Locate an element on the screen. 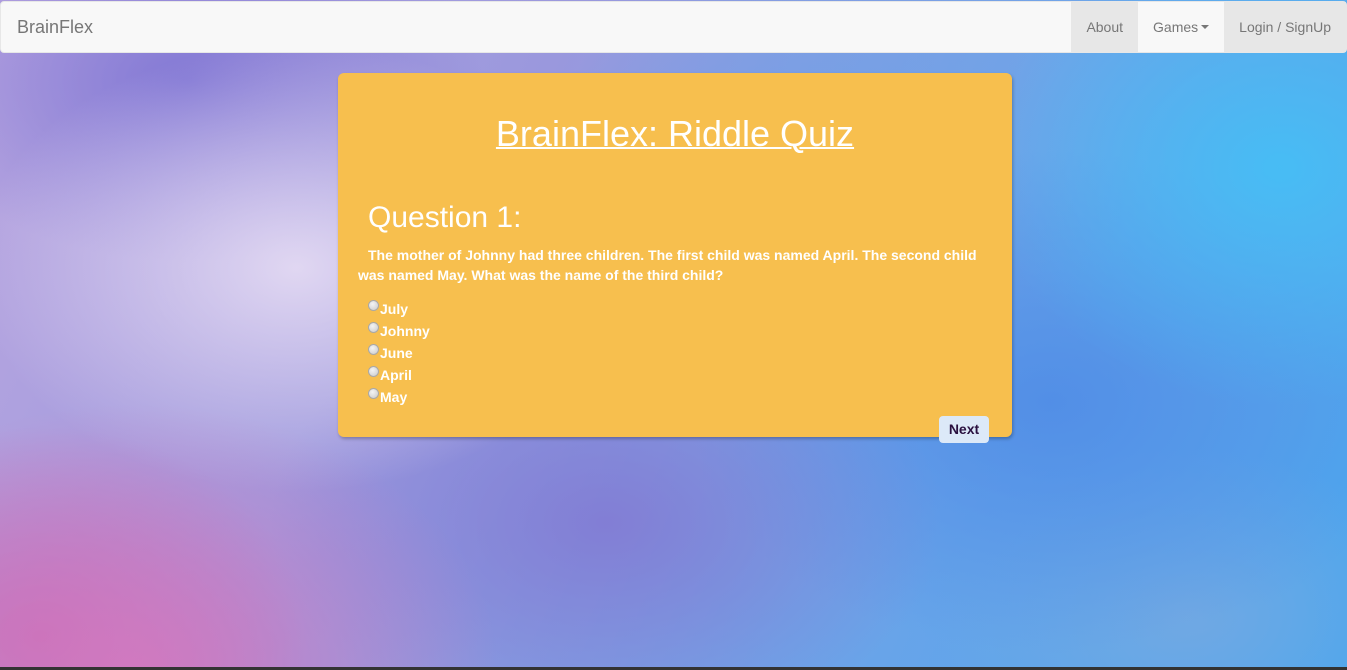 The height and width of the screenshot is (670, 1347). option-label: July is located at coordinates (394, 309).